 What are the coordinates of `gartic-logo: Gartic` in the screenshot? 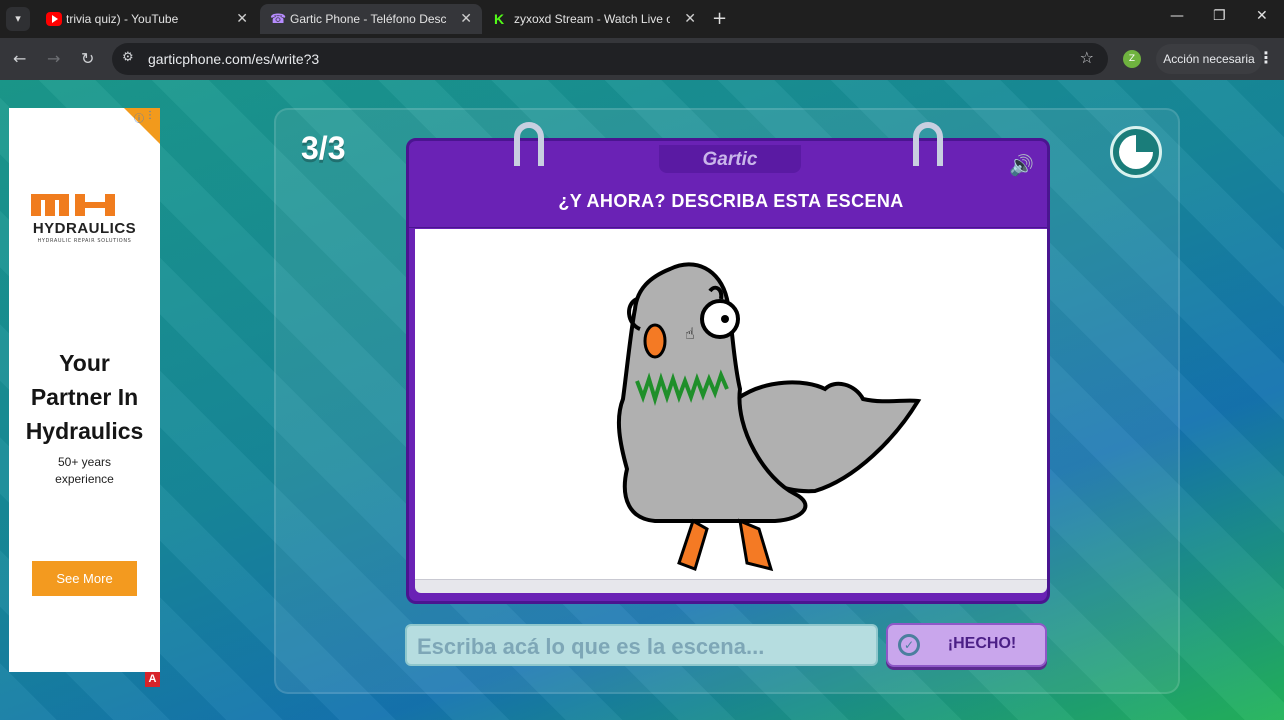 It's located at (730, 159).